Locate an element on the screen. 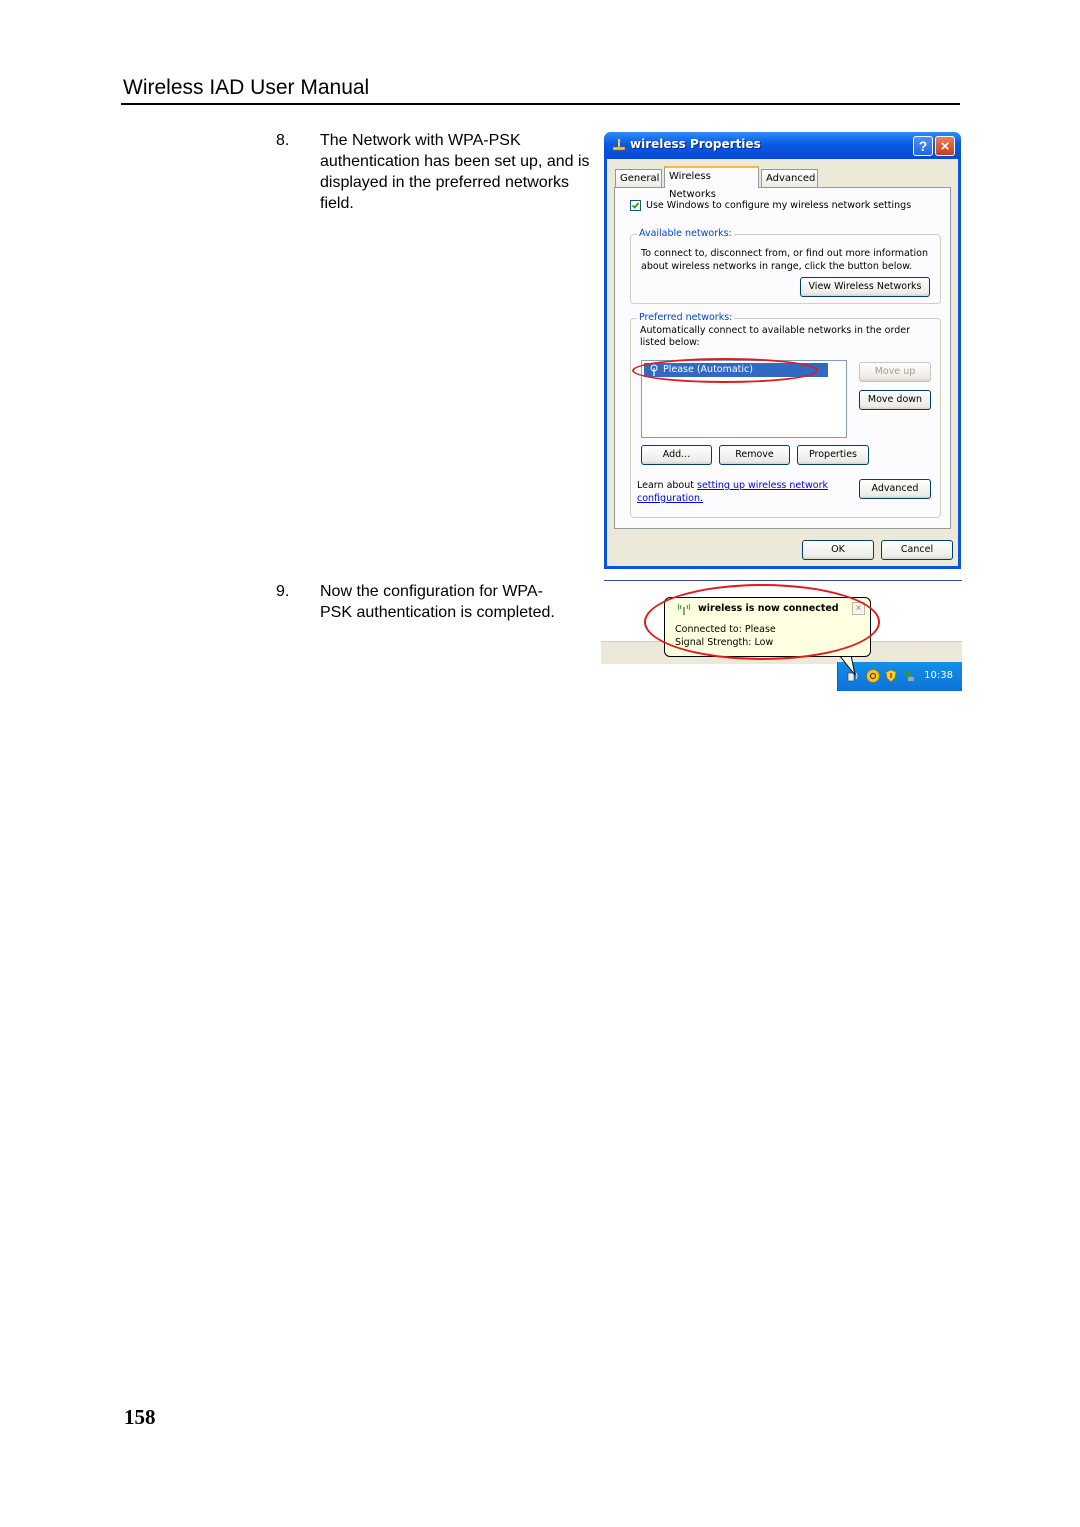 The width and height of the screenshot is (1080, 1527). remove-button: Remove is located at coordinates (754, 455).